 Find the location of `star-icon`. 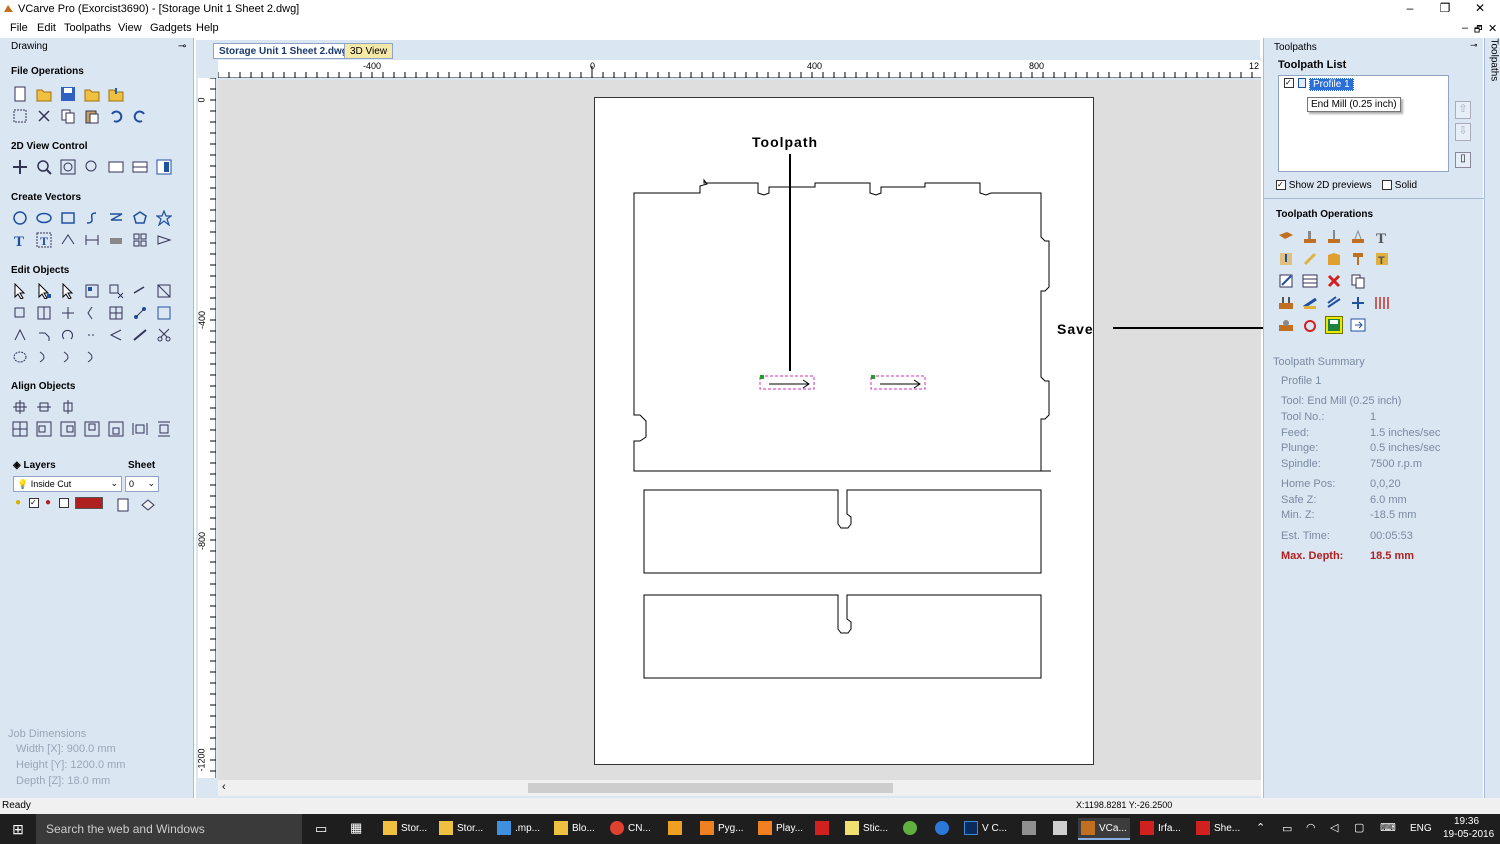

star-icon is located at coordinates (164, 218).